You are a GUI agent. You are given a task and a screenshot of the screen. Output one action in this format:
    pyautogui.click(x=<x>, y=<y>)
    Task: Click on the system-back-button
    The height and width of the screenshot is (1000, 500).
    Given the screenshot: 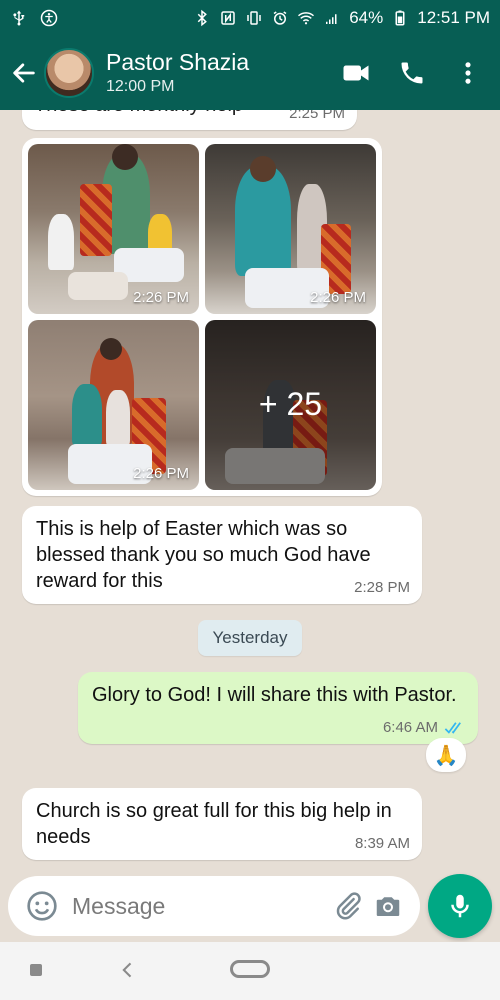 What is the action you would take?
    pyautogui.click(x=128, y=970)
    